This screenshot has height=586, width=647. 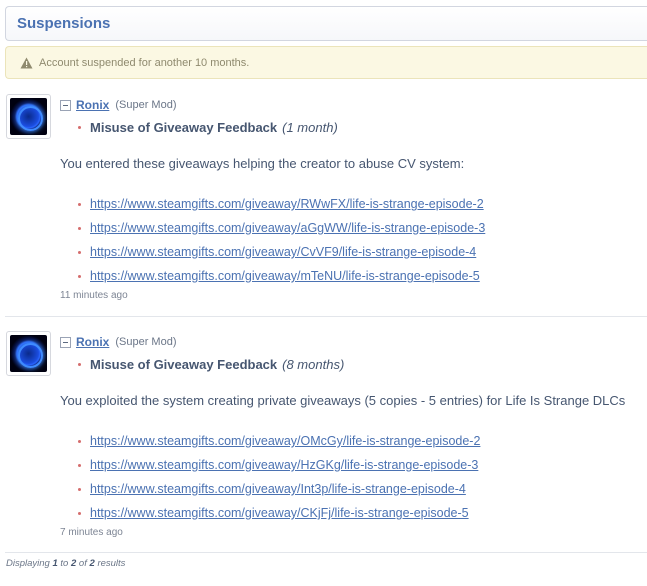 What do you see at coordinates (326, 62) in the screenshot?
I see `suspension-notice: Account suspended for another 10 months.` at bounding box center [326, 62].